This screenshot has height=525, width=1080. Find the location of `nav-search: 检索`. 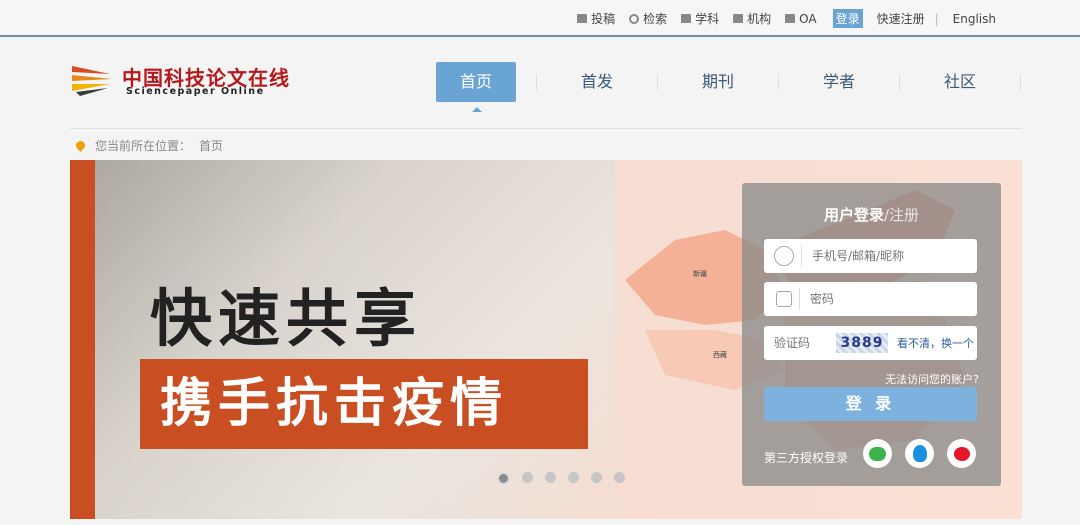

nav-search: 检索 is located at coordinates (648, 18).